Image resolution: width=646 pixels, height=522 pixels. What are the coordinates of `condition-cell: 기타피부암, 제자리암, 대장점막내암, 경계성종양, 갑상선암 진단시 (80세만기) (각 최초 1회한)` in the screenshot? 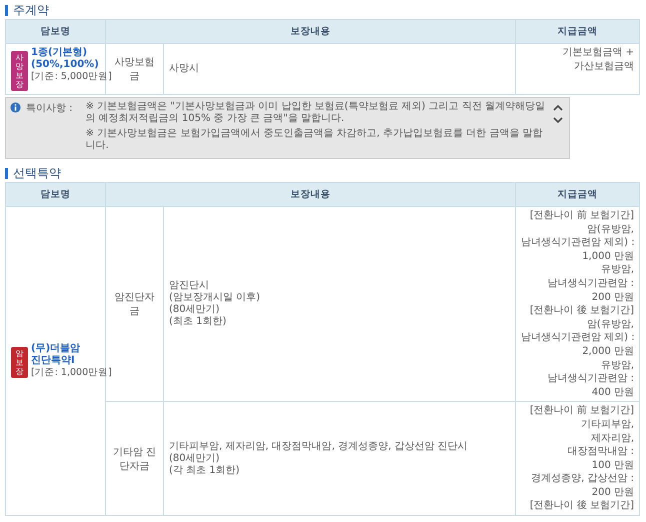 It's located at (340, 459).